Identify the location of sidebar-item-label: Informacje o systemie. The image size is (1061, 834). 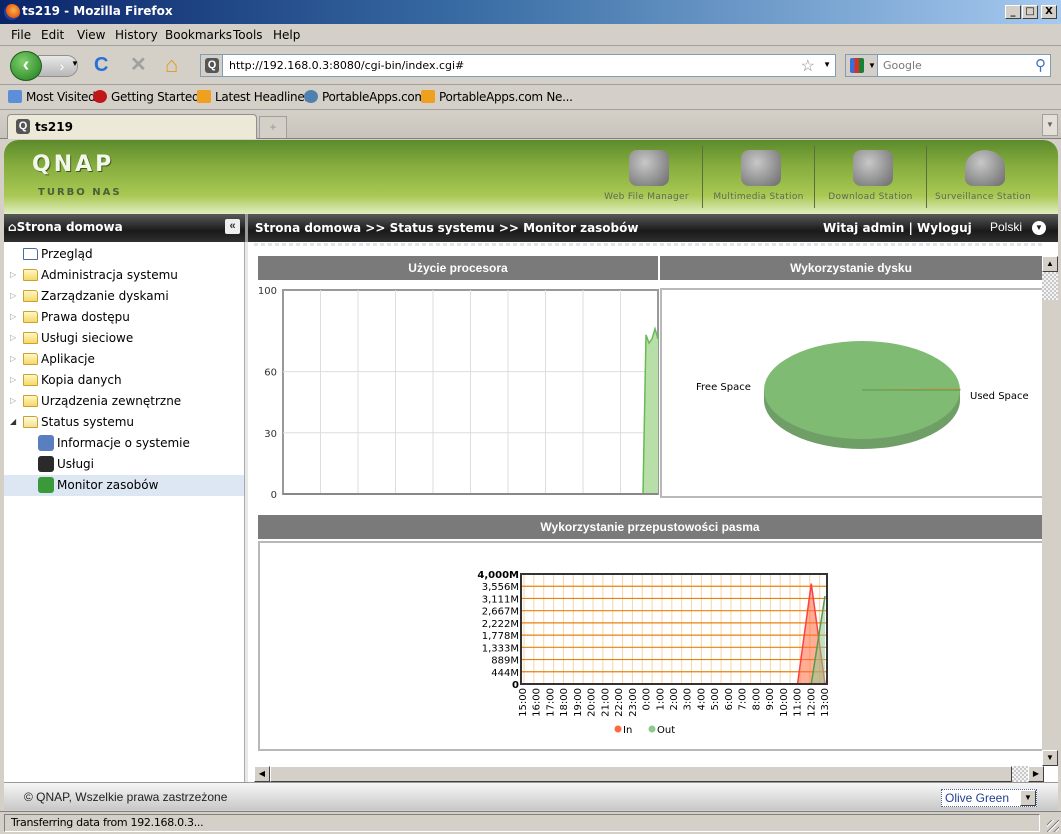
(123, 443).